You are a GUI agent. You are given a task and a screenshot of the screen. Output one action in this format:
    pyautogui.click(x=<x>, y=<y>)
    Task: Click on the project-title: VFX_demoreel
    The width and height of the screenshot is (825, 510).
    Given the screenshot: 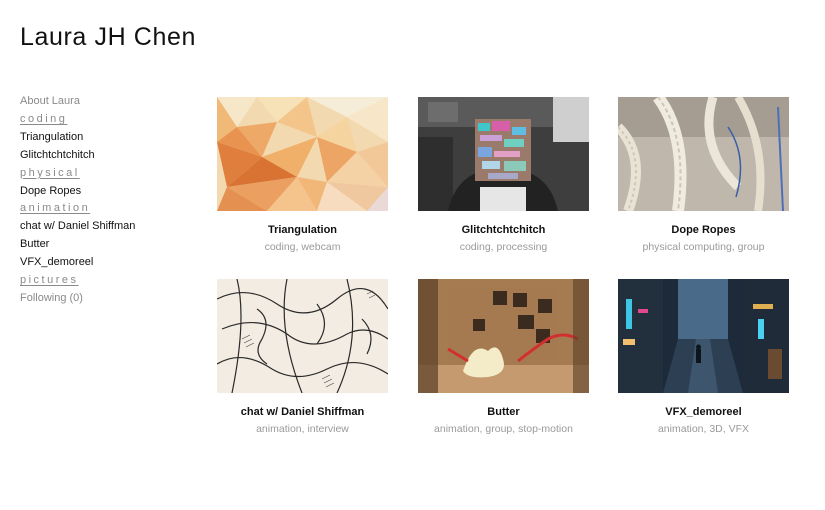 What is the action you would take?
    pyautogui.click(x=703, y=412)
    